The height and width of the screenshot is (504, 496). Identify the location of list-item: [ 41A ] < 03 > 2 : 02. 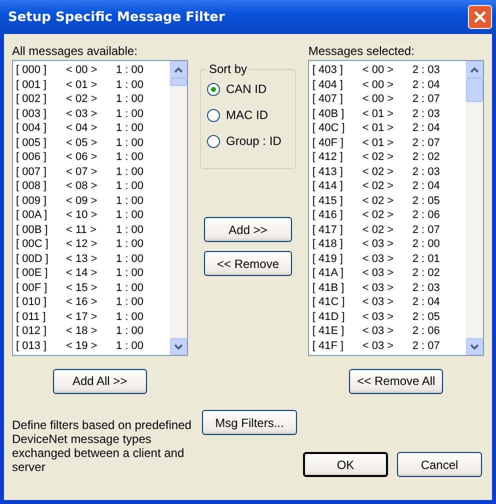
(389, 273).